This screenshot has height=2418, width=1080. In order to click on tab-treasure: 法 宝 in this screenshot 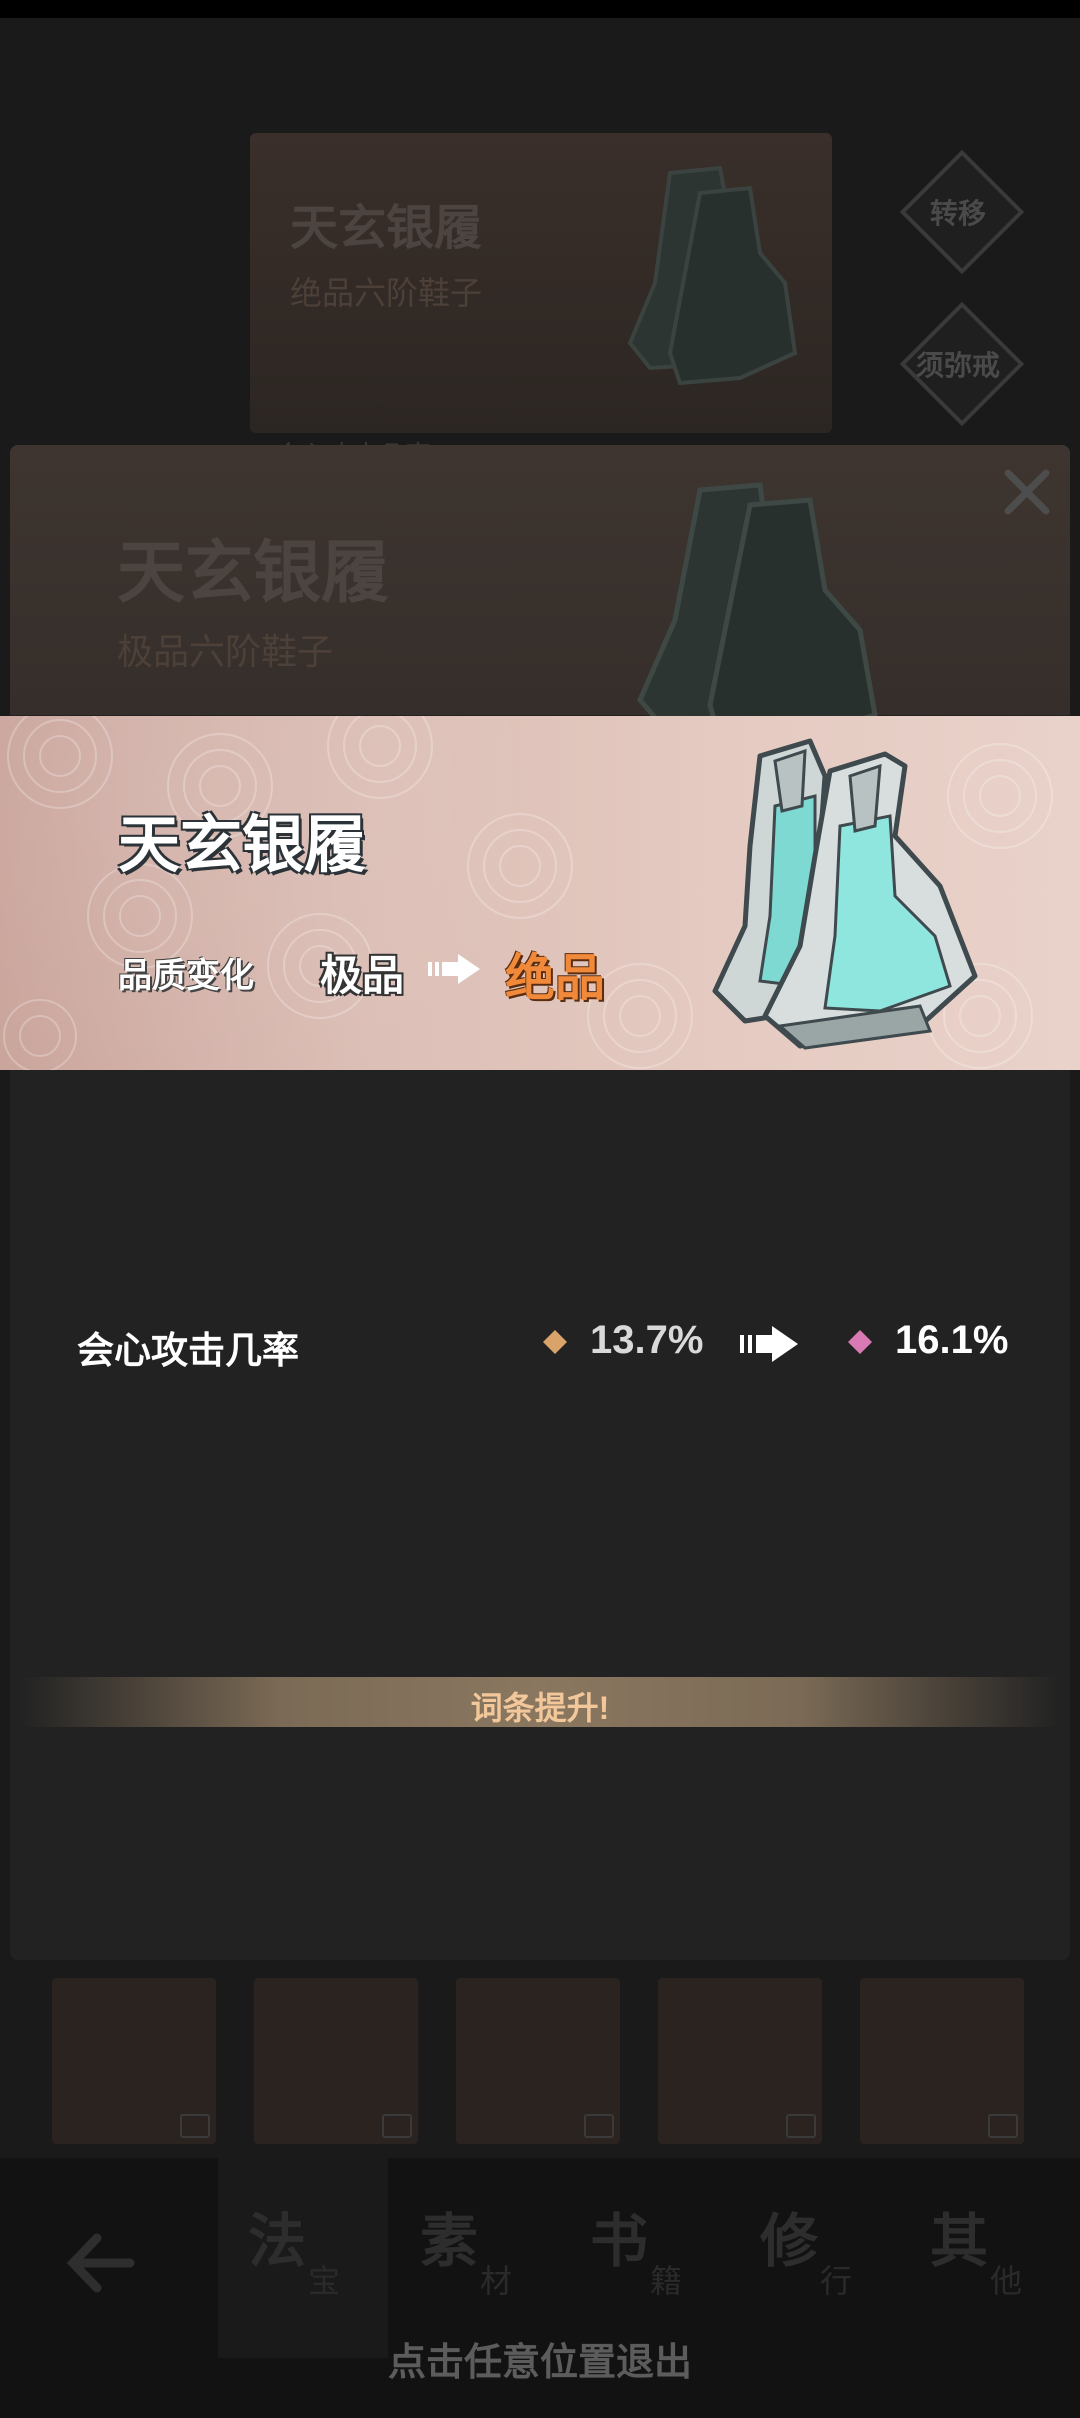, I will do `click(303, 2258)`.